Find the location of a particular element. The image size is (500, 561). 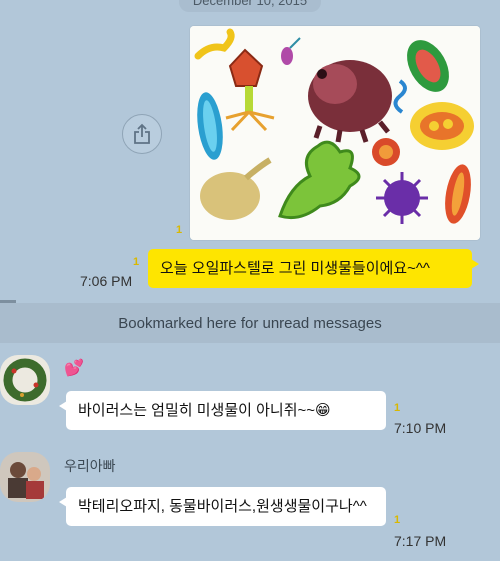

sender-name: 💕 is located at coordinates (74, 368).